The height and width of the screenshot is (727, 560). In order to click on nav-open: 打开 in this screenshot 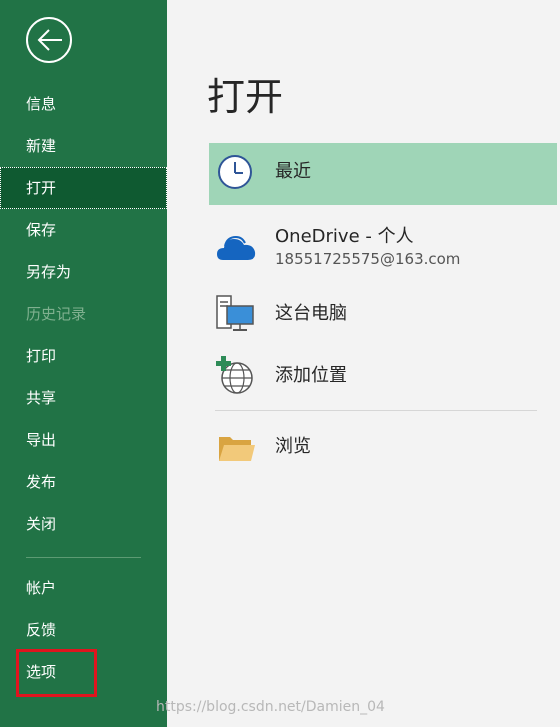, I will do `click(83, 188)`.